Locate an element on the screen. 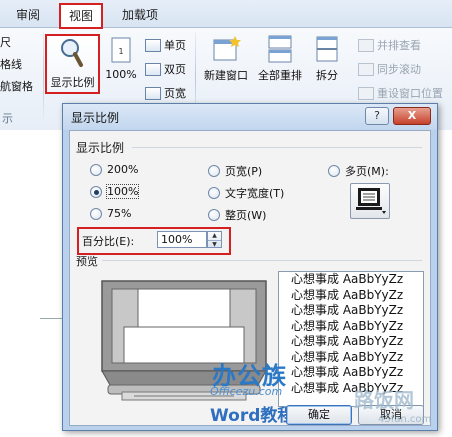 This screenshot has width=452, height=437. radio-page-width: 页宽(P) is located at coordinates (235, 171).